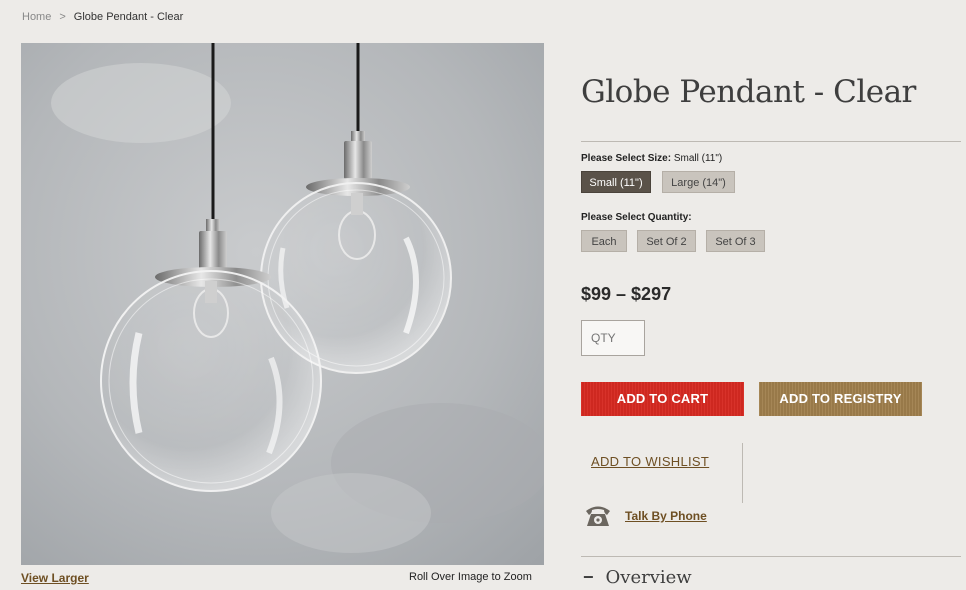 The width and height of the screenshot is (966, 590). Describe the element at coordinates (613, 338) in the screenshot. I see `qty-input` at that location.